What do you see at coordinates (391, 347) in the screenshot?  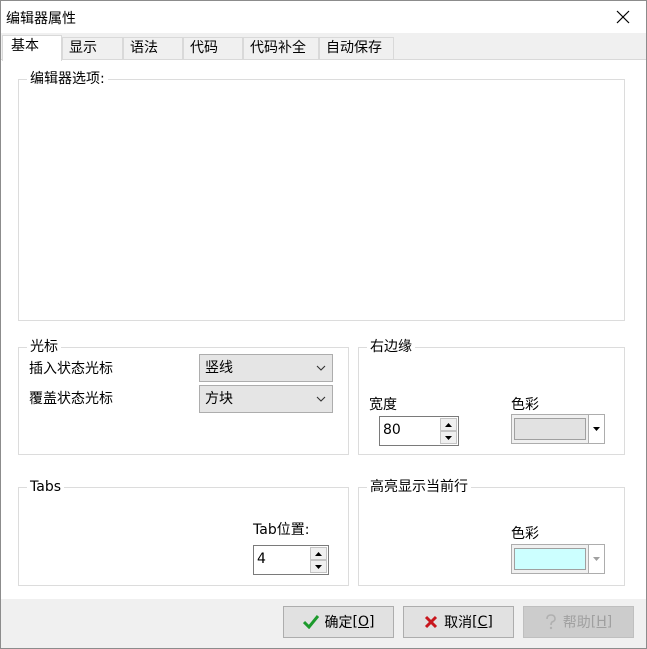 I see `right-margin-group-label: 右边缘` at bounding box center [391, 347].